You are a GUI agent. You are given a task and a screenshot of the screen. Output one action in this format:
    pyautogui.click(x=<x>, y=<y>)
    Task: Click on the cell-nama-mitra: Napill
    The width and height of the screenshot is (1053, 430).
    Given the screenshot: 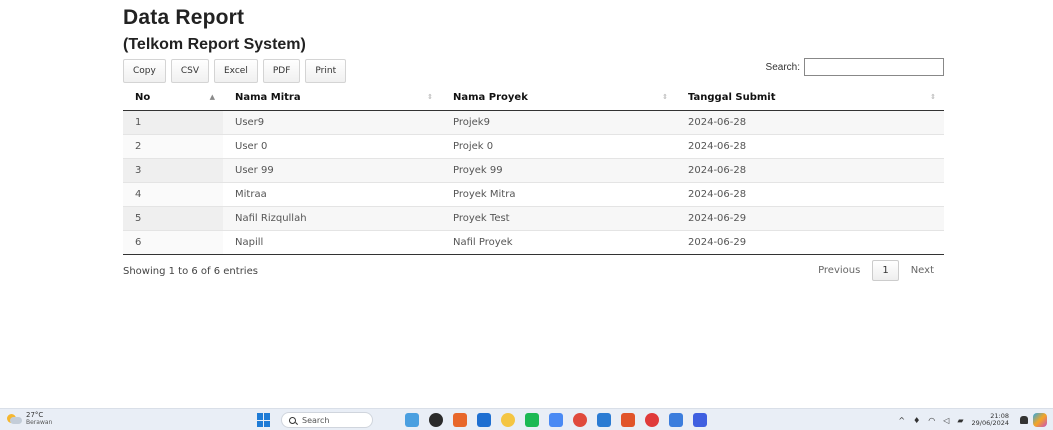 What is the action you would take?
    pyautogui.click(x=332, y=242)
    